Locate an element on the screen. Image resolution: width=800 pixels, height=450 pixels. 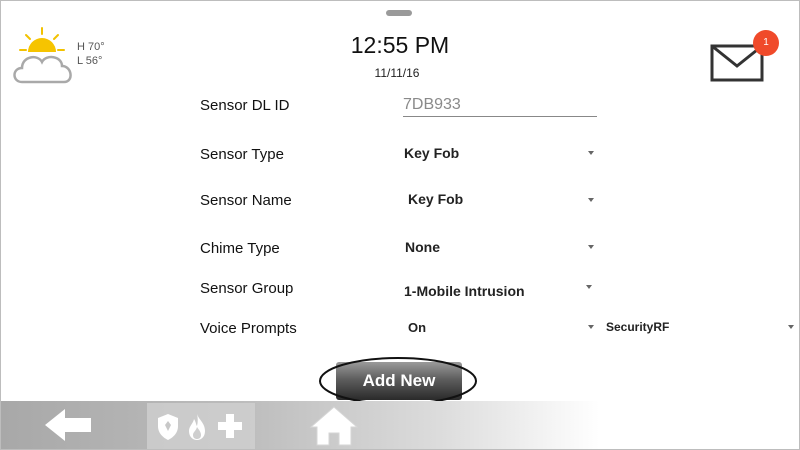
sensor-type-value: Key Fob is located at coordinates (432, 153).